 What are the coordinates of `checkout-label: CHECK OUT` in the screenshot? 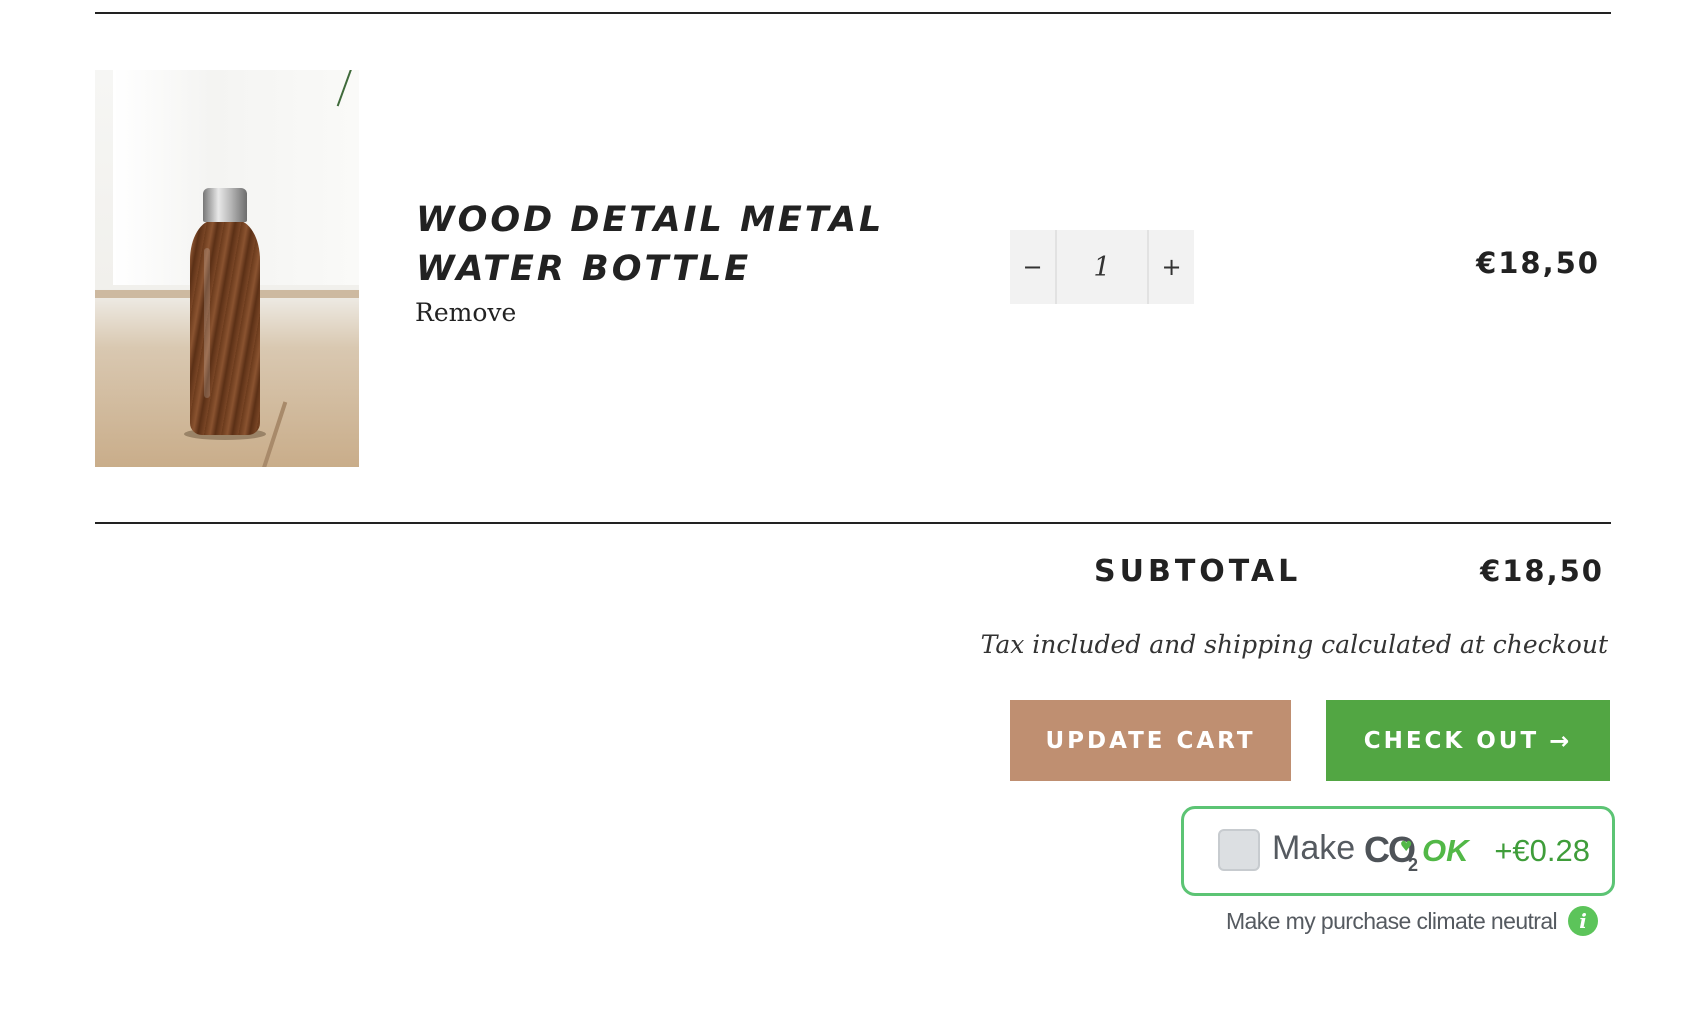 It's located at (1451, 740).